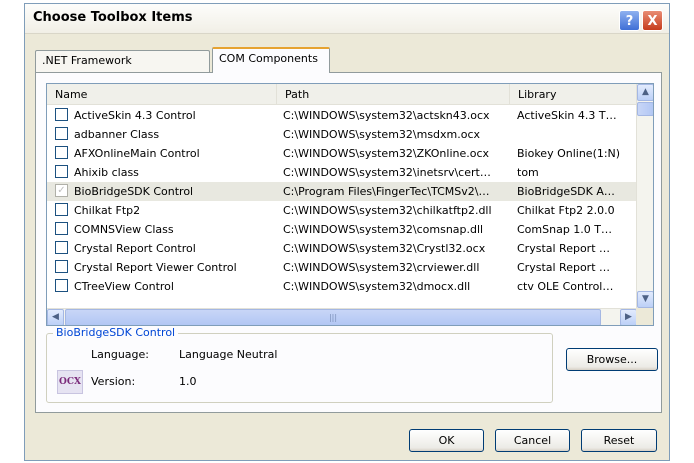 The width and height of the screenshot is (694, 463). What do you see at coordinates (113, 17) in the screenshot?
I see `window-title: Choose Toolbox Items` at bounding box center [113, 17].